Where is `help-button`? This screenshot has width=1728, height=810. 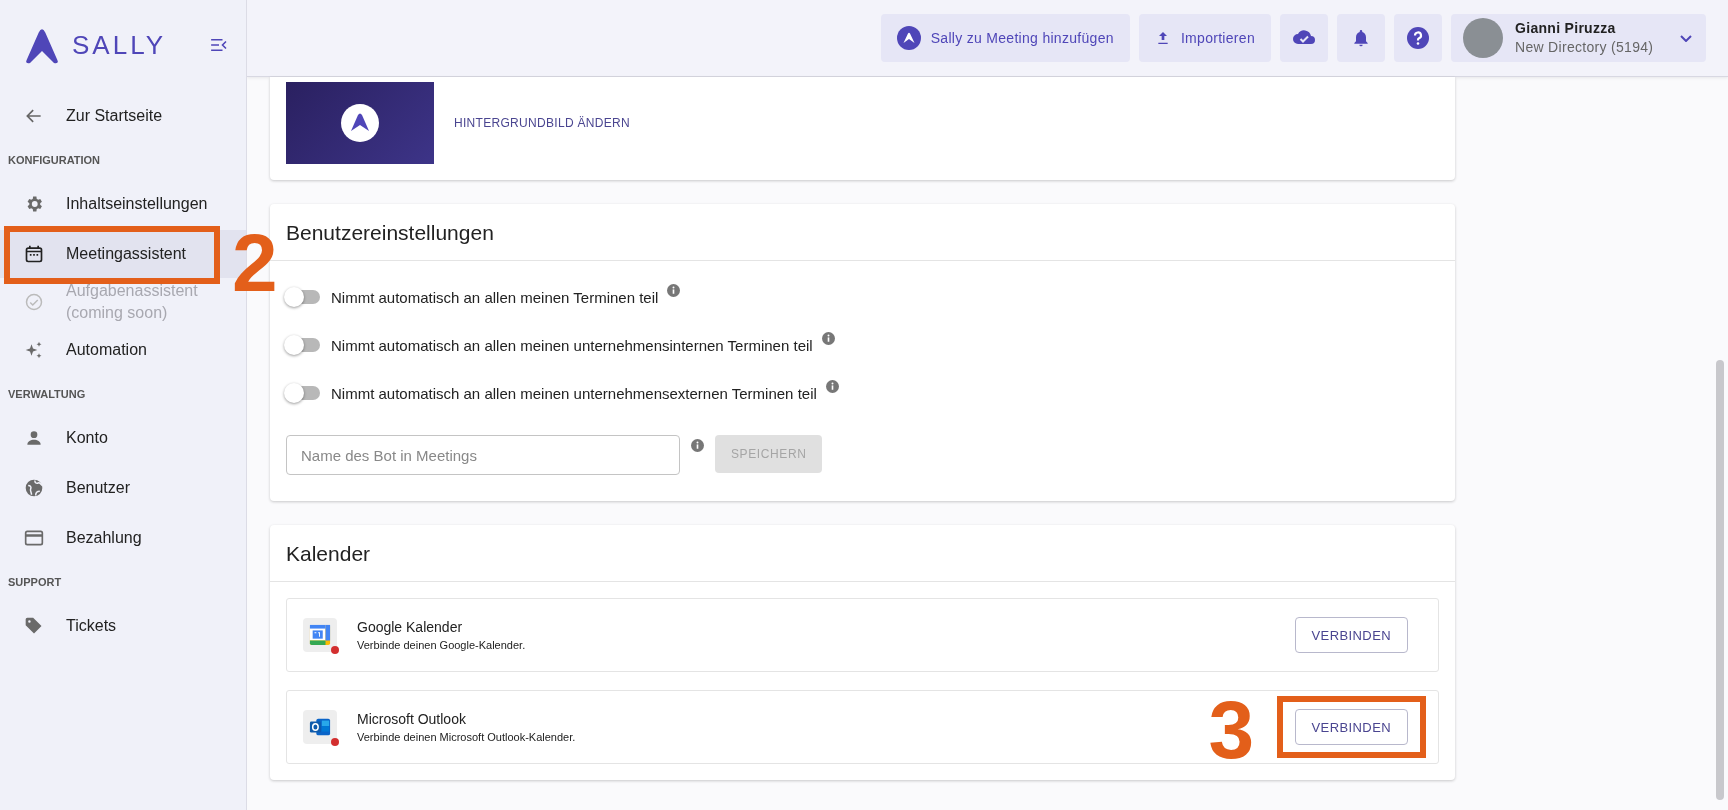
help-button is located at coordinates (1418, 38).